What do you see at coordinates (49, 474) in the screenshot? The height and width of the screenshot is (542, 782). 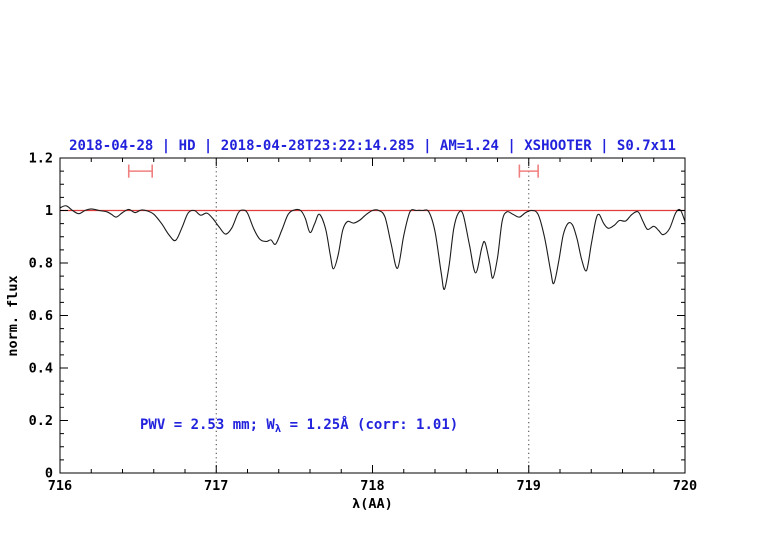 I see `y-tick-label: 0` at bounding box center [49, 474].